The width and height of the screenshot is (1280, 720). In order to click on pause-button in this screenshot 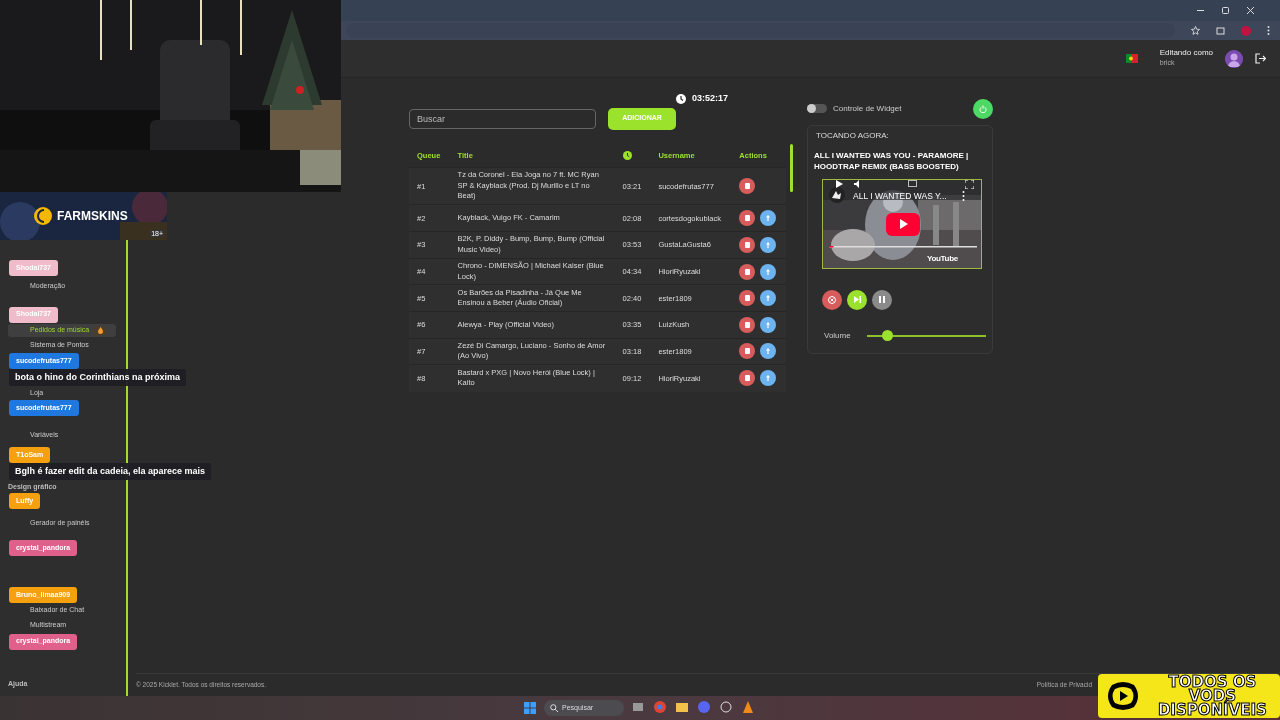, I will do `click(882, 299)`.